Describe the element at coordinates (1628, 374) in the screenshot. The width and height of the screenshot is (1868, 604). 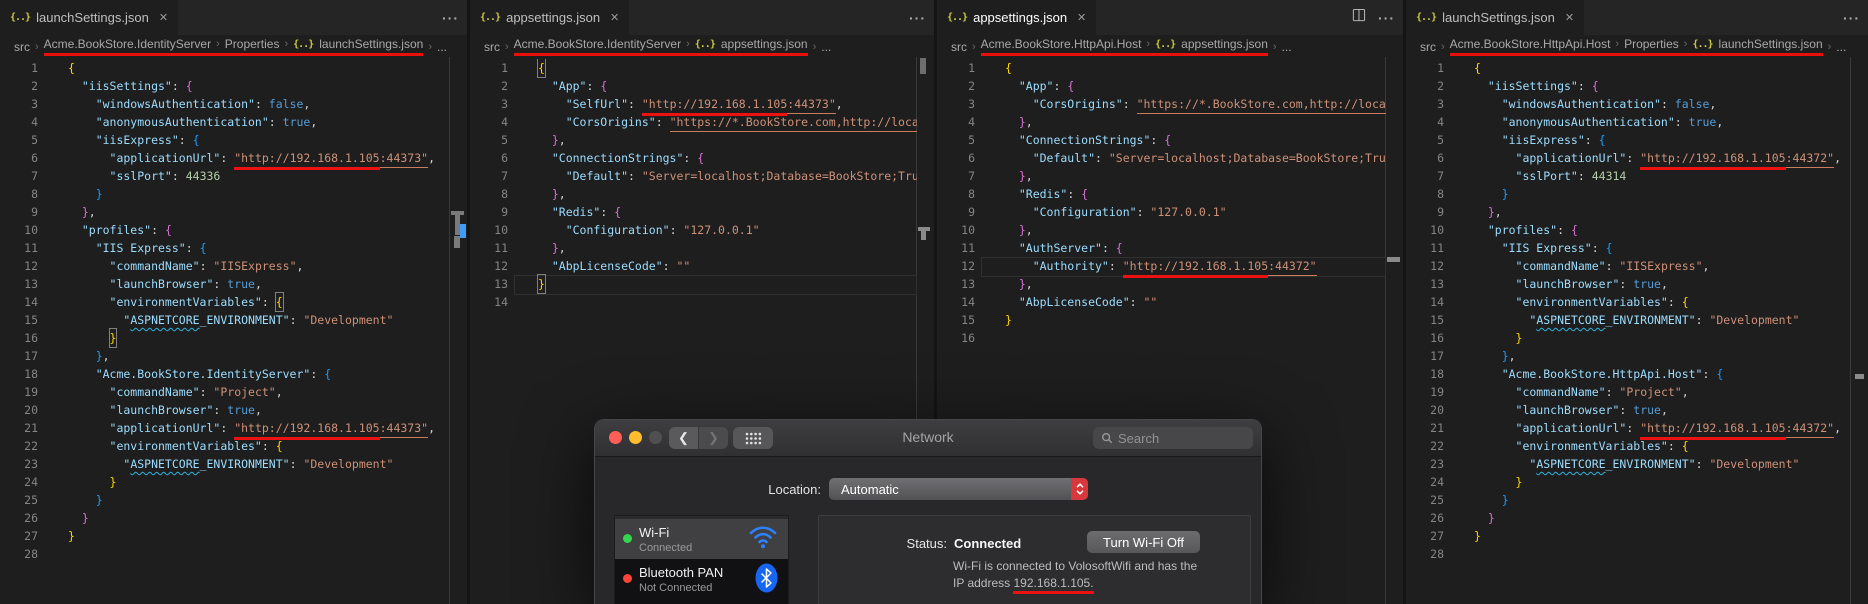
I see `code-line: 18 "Acme.BookStore.HttpApi.Host": {` at that location.